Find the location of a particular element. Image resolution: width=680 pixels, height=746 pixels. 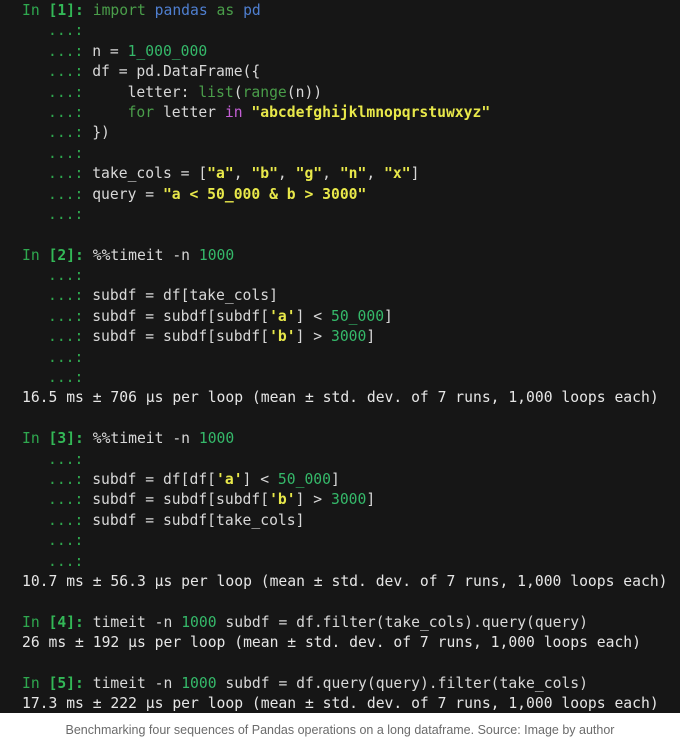

prompt-number: [4]: is located at coordinates (61, 622).